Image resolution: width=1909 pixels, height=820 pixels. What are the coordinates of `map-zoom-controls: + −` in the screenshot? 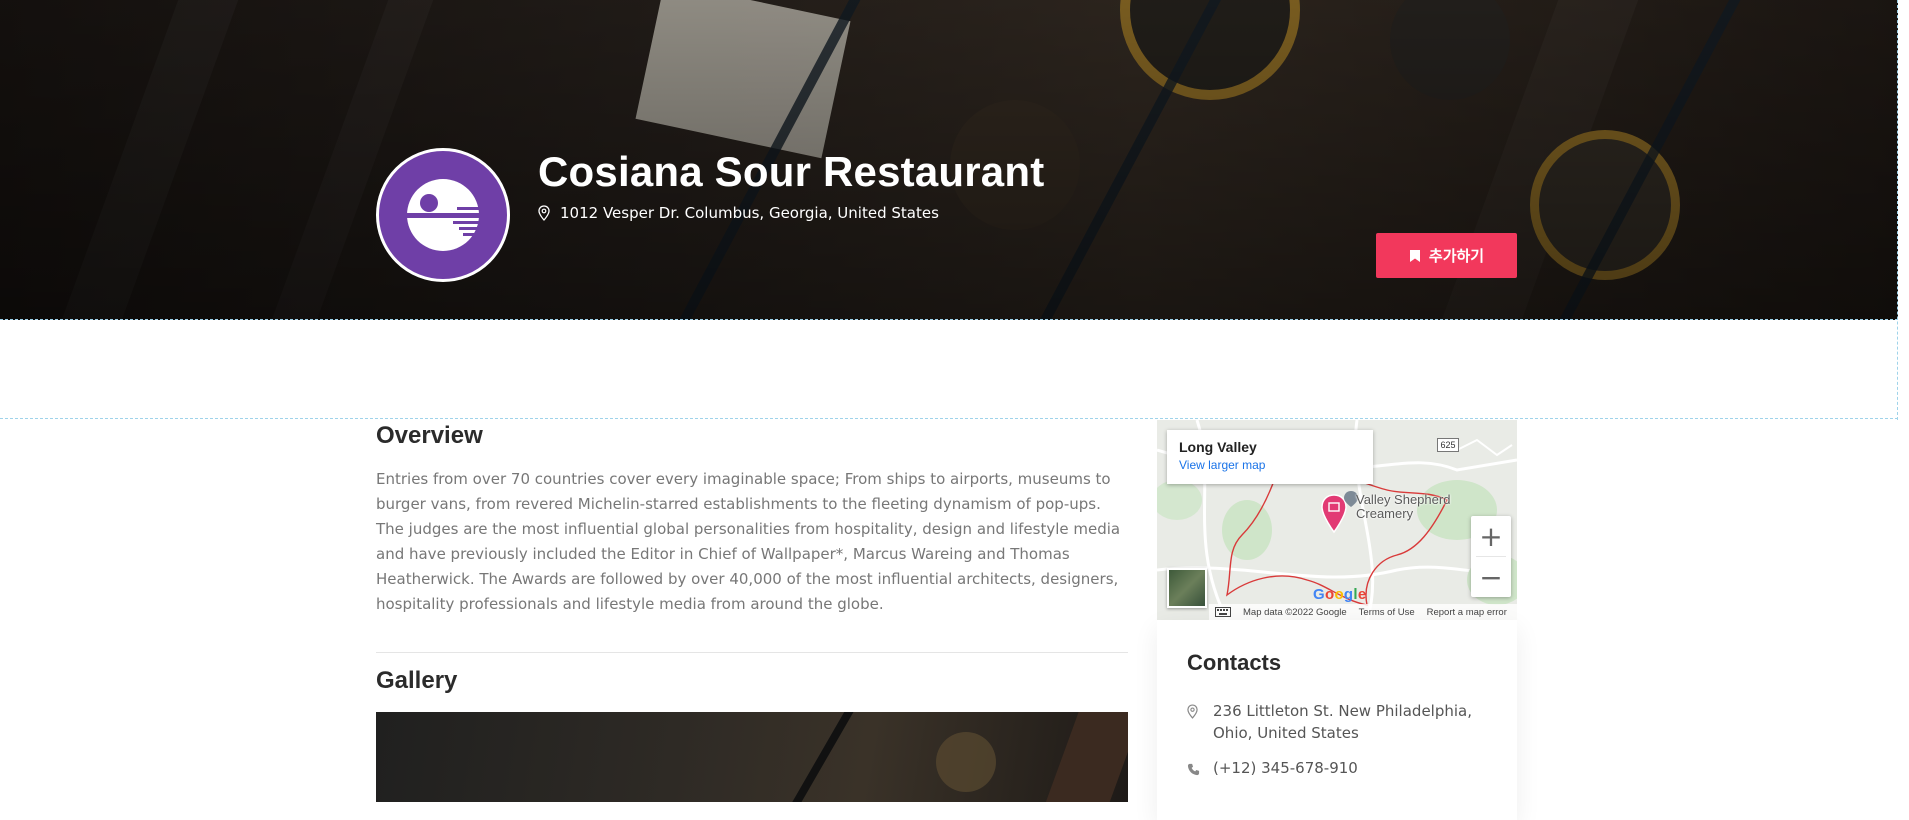 It's located at (1491, 556).